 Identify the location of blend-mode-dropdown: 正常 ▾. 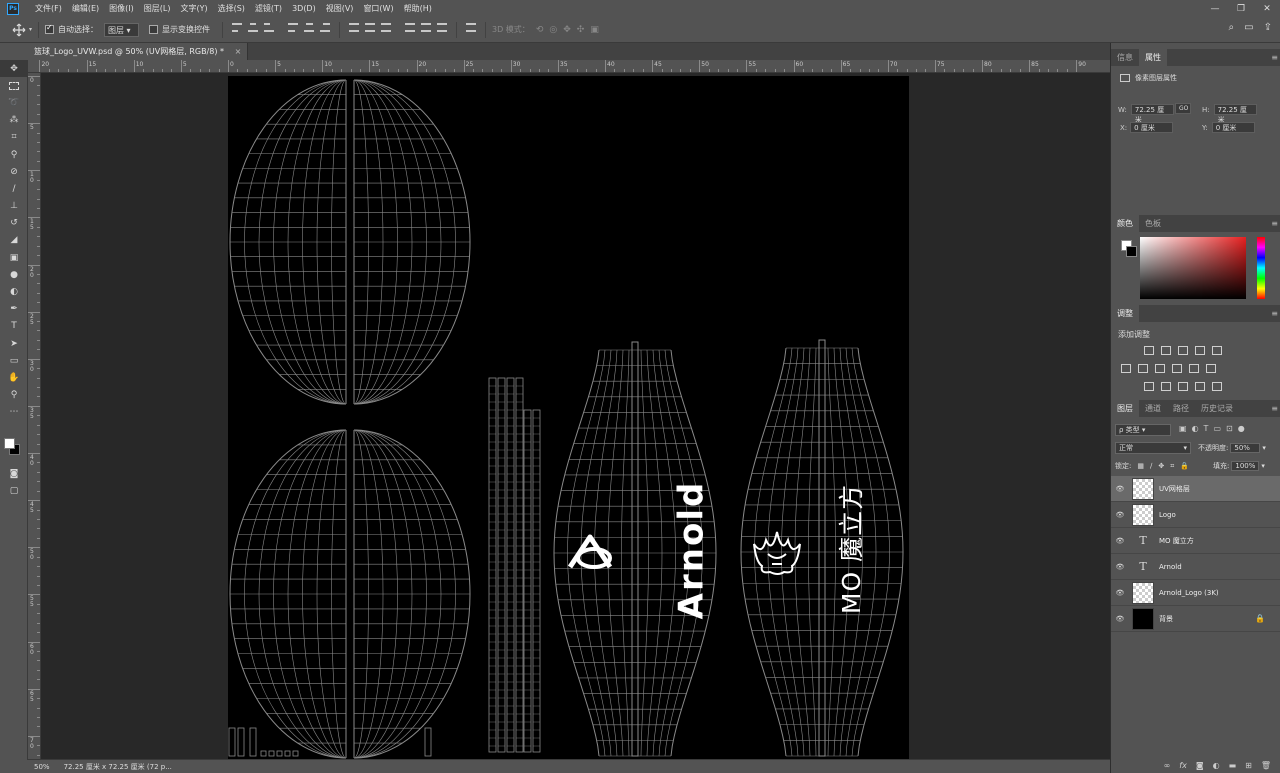
(1153, 448).